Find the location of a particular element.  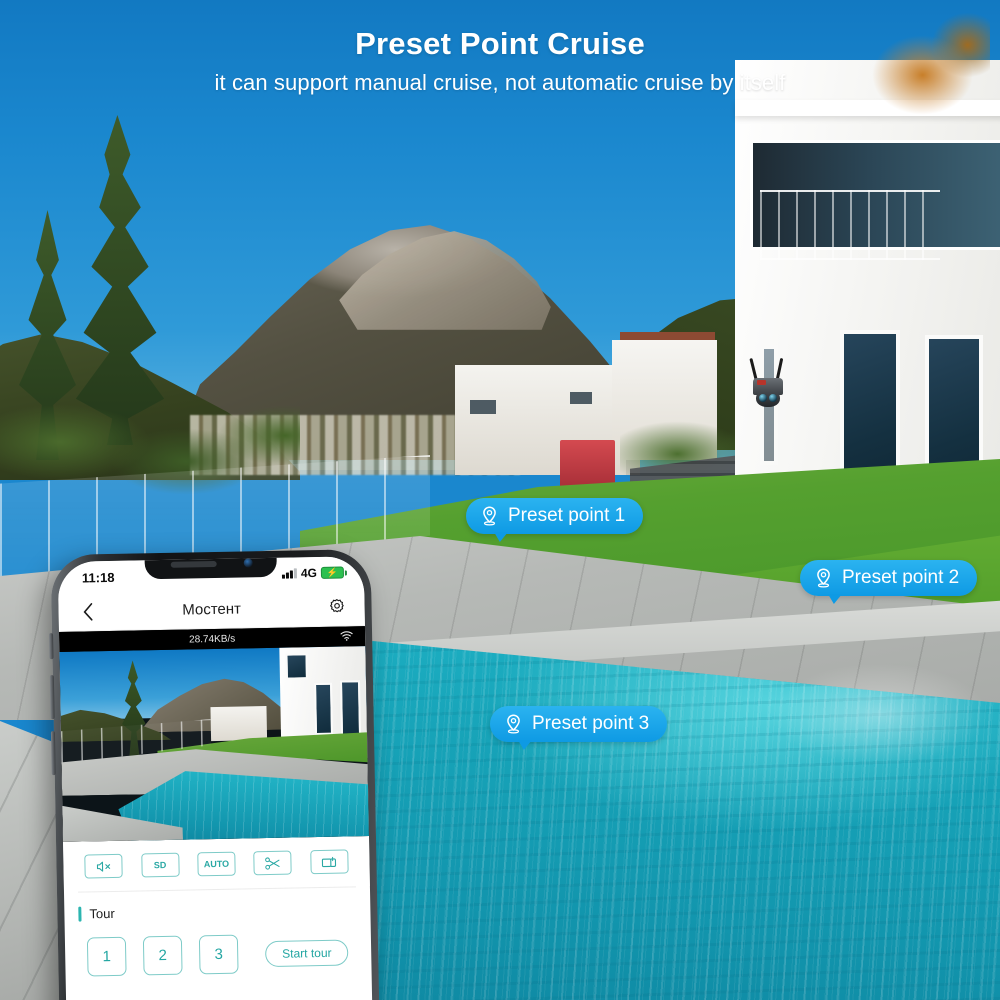

camera-antenna-left is located at coordinates (753, 369).